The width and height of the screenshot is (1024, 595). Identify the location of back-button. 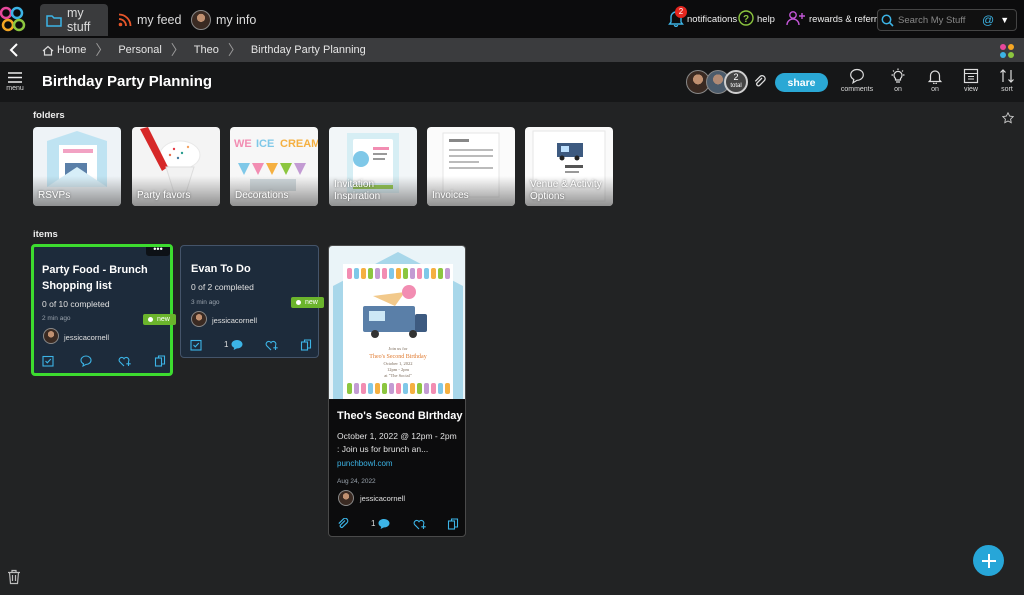
(14, 50).